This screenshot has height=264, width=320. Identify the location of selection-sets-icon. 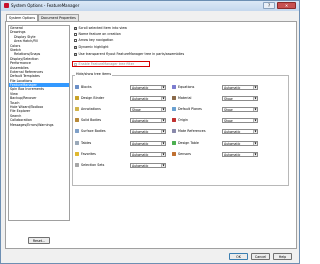
(77, 165).